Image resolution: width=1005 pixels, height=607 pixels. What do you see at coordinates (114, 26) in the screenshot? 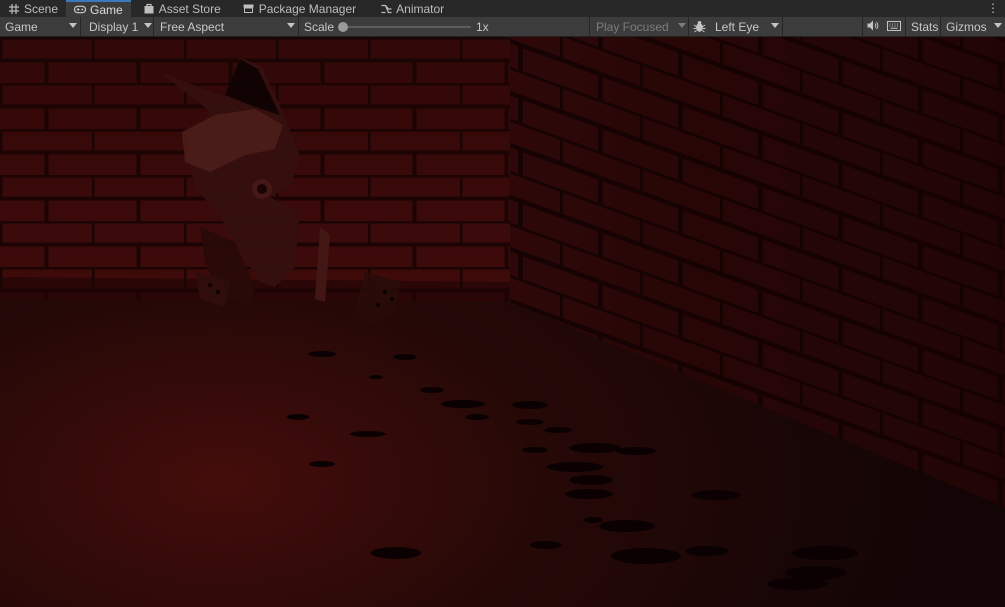
I see `display-value: Display 1` at bounding box center [114, 26].